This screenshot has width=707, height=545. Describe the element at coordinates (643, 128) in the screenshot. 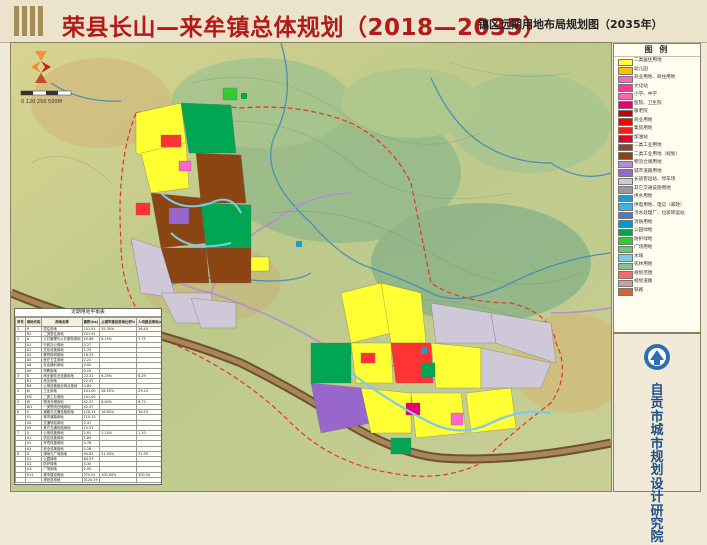

I see `legend-label: 集贸用地` at that location.